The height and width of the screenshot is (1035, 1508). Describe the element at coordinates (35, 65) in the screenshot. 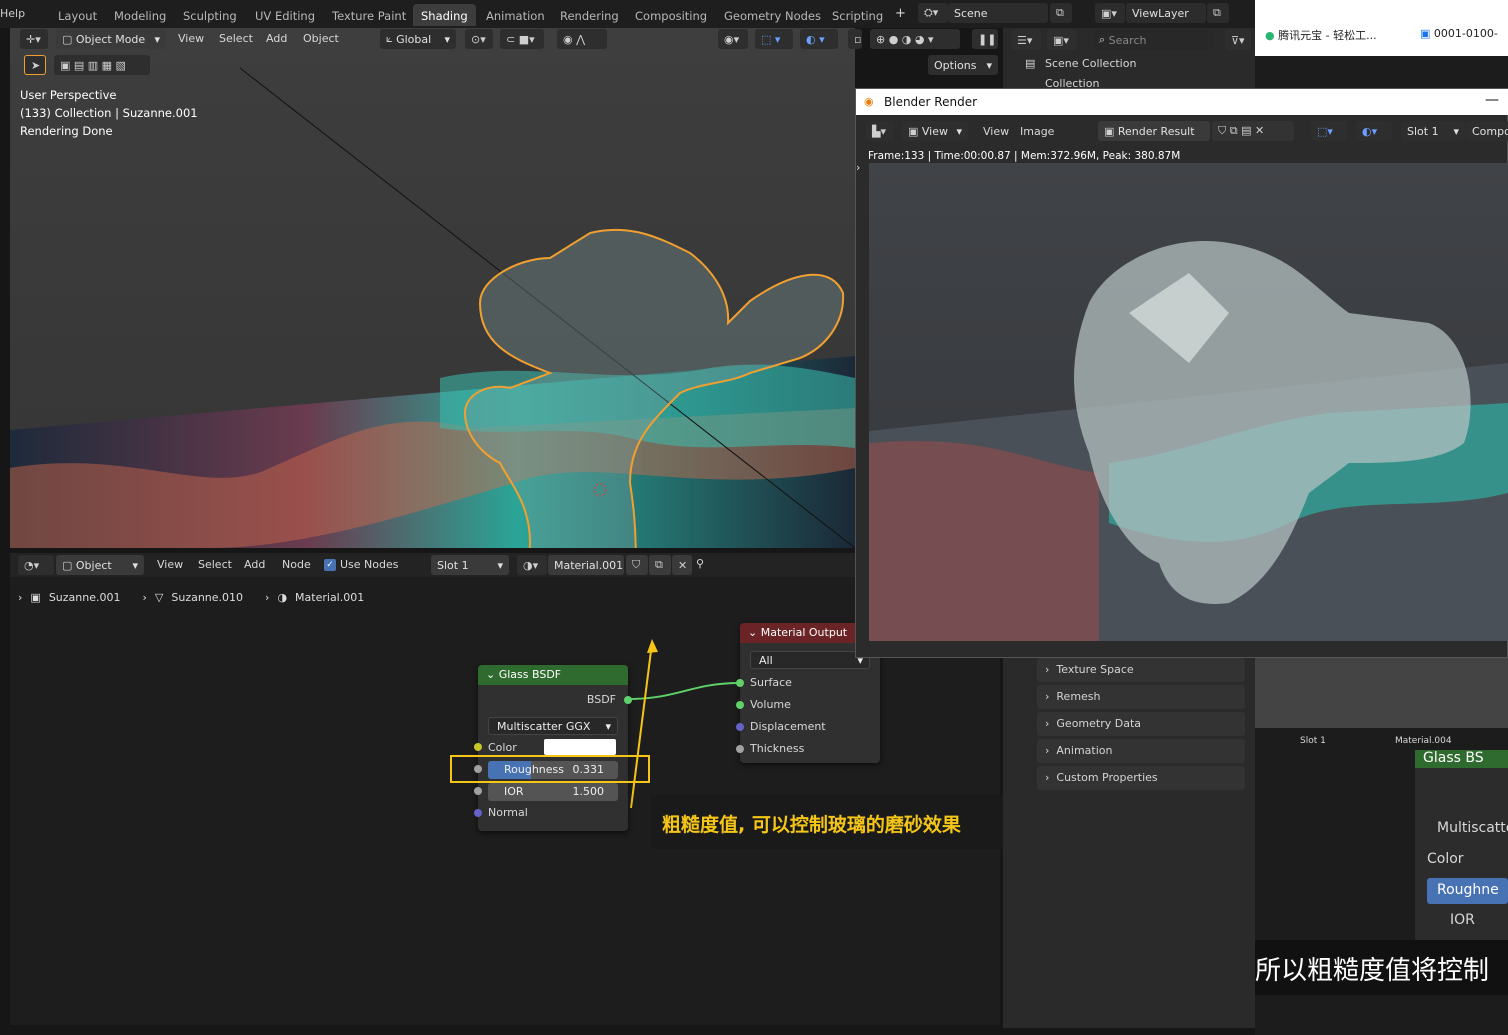

I see `select-tool-button: ➤` at that location.